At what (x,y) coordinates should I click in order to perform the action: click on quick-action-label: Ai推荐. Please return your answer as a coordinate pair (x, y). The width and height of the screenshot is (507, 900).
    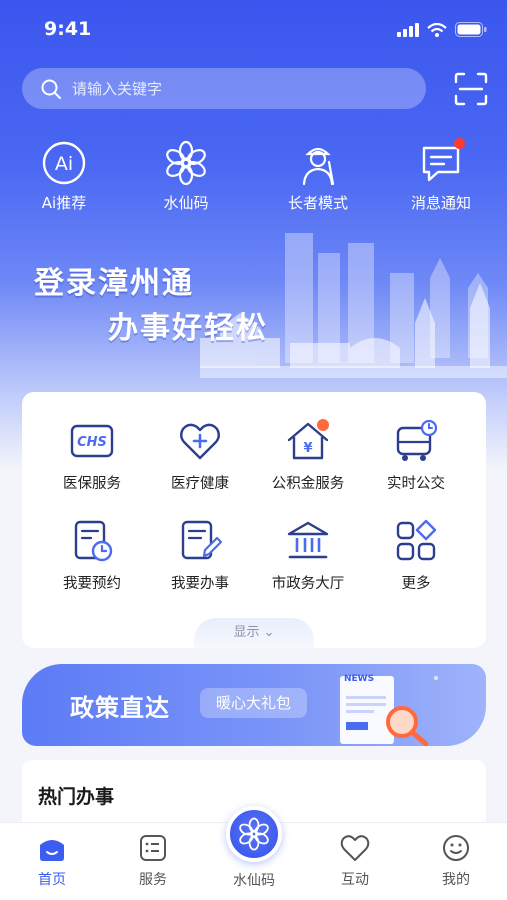
    Looking at the image, I should click on (64, 203).